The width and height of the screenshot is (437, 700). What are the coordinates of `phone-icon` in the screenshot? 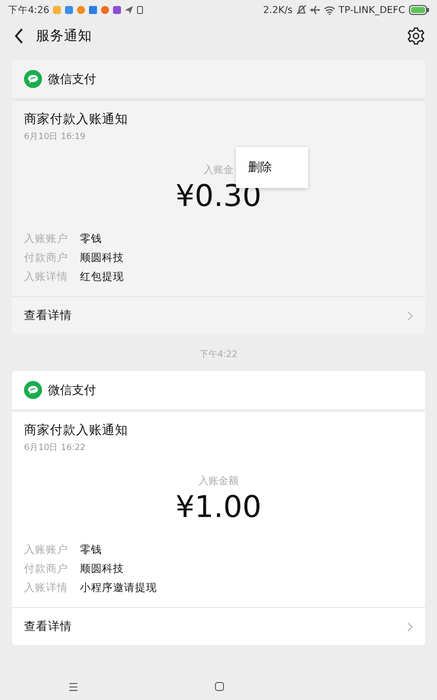 It's located at (140, 10).